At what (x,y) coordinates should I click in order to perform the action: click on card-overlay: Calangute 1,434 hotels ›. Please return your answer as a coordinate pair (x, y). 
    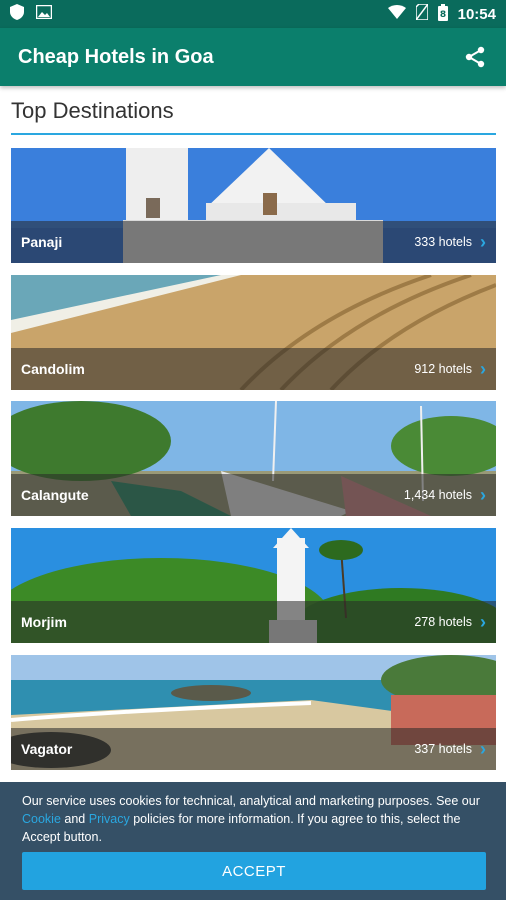
    Looking at the image, I should click on (253, 495).